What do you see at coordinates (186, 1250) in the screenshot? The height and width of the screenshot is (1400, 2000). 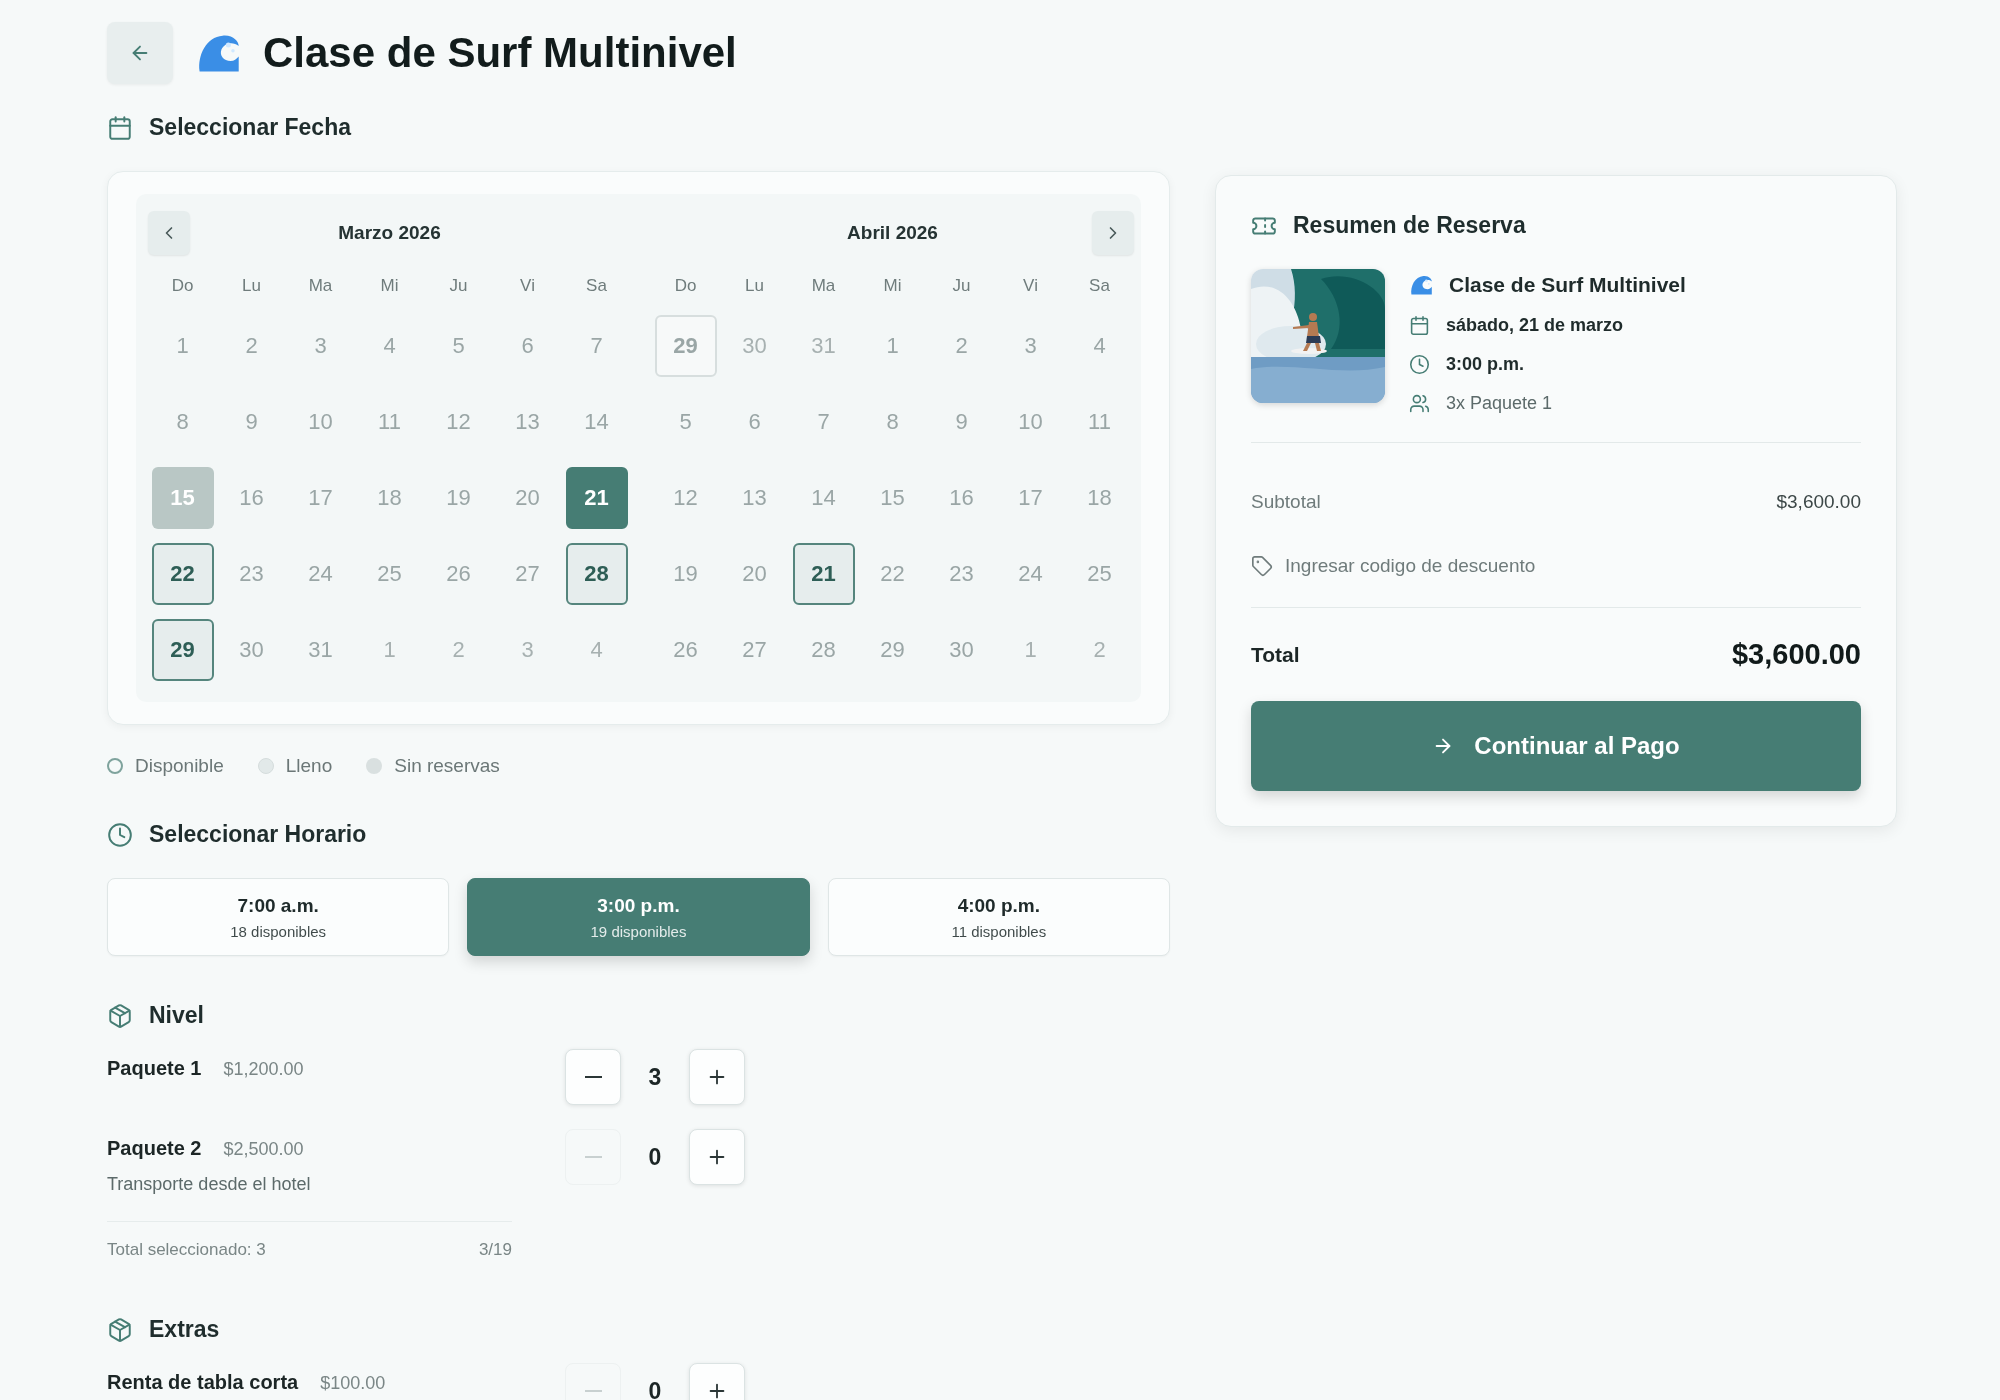 I see `total-selected: Total seleccionado: 3` at bounding box center [186, 1250].